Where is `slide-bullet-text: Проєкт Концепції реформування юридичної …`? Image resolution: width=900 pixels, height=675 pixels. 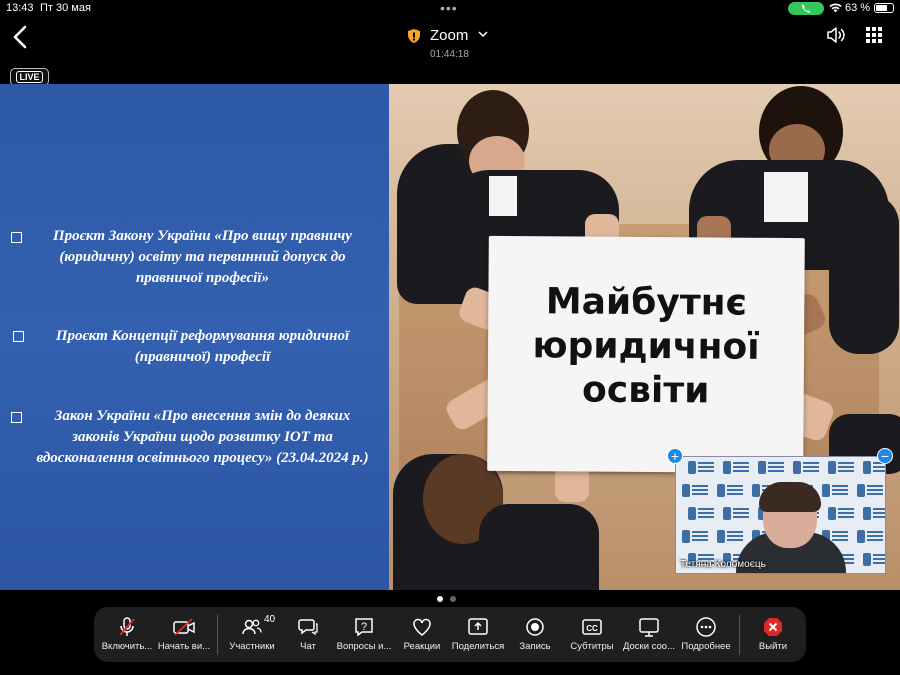 slide-bullet-text: Проєкт Концепції реформування юридичної … is located at coordinates (202, 346).